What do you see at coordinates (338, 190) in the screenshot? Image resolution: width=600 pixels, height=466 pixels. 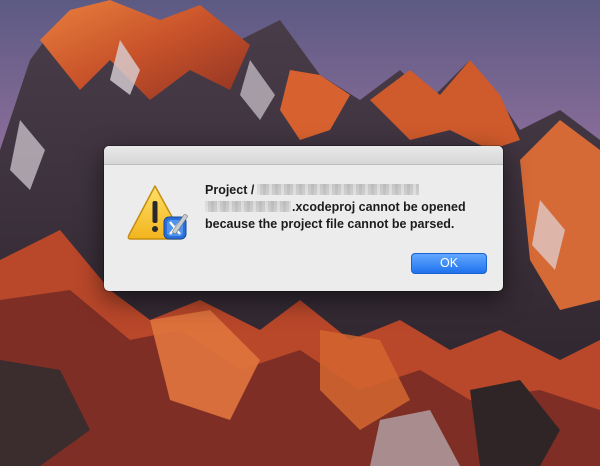 I see `redacted-path` at bounding box center [338, 190].